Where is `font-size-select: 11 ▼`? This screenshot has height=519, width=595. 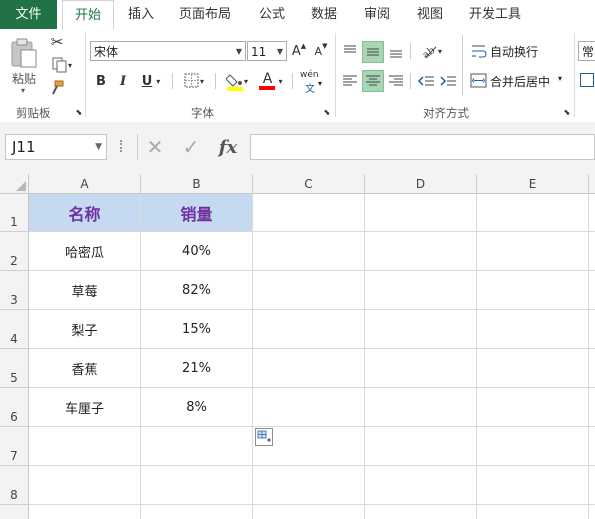
font-size-select: 11 ▼ is located at coordinates (267, 51).